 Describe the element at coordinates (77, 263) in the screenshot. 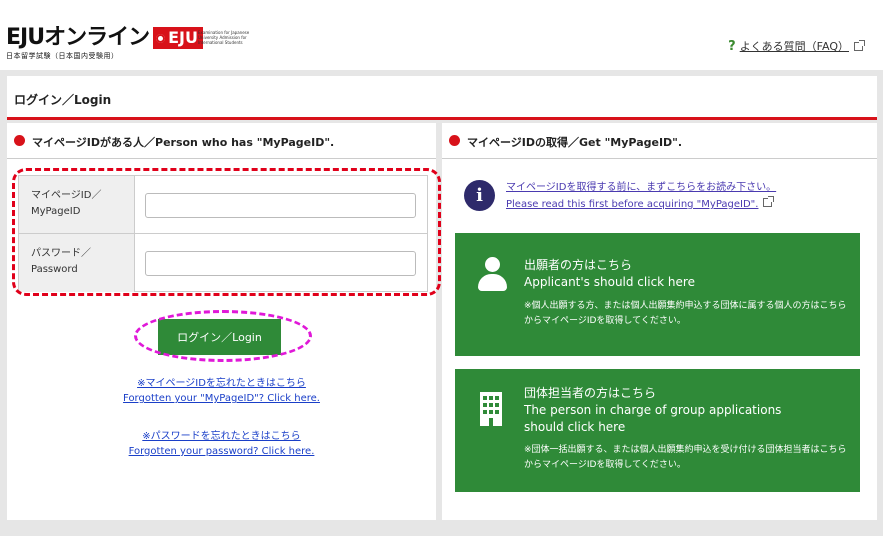

I see `password-label: パスワード／ Password` at that location.